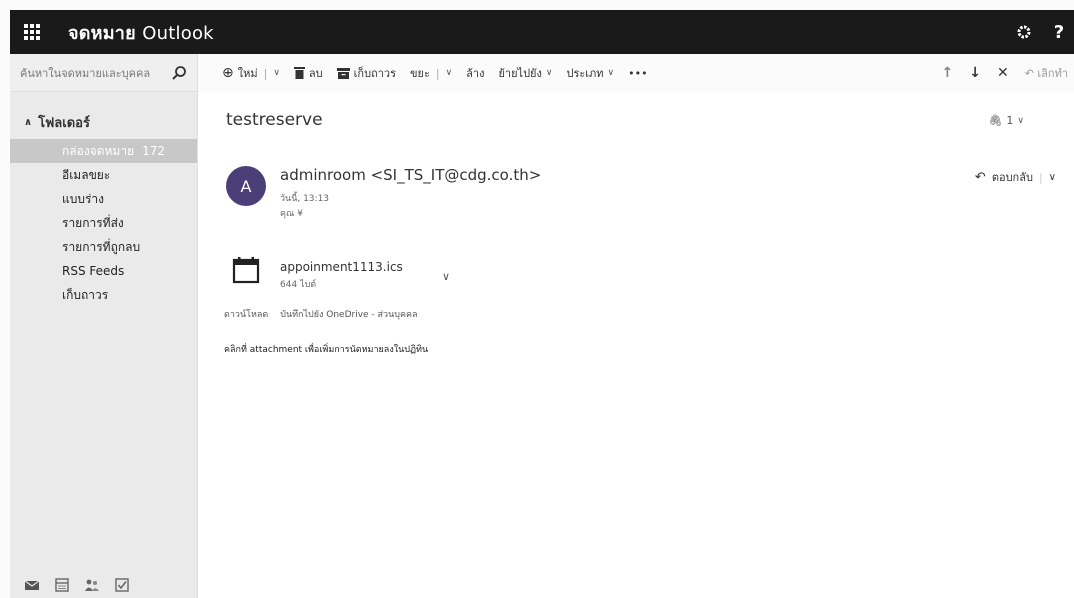 The image size is (1074, 598). I want to click on folder-drafts: แบบร่าง, so click(103, 199).